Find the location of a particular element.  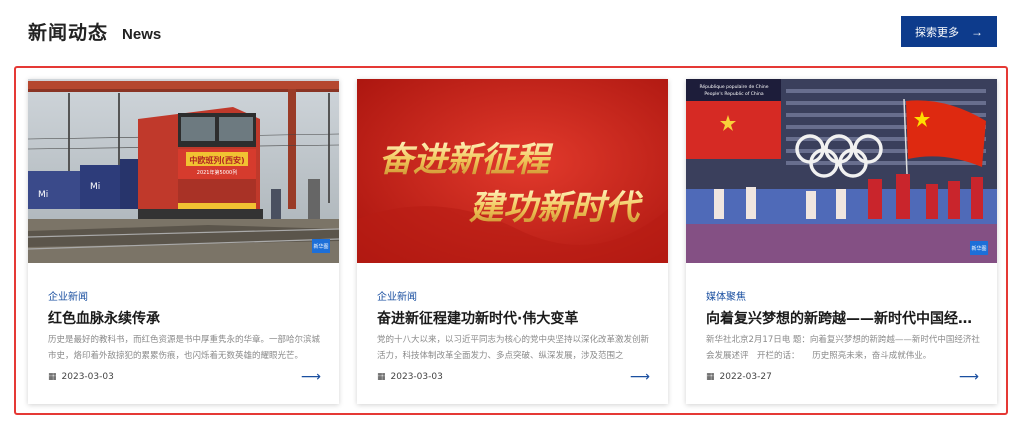

arrow-right-icon: → is located at coordinates (977, 31).